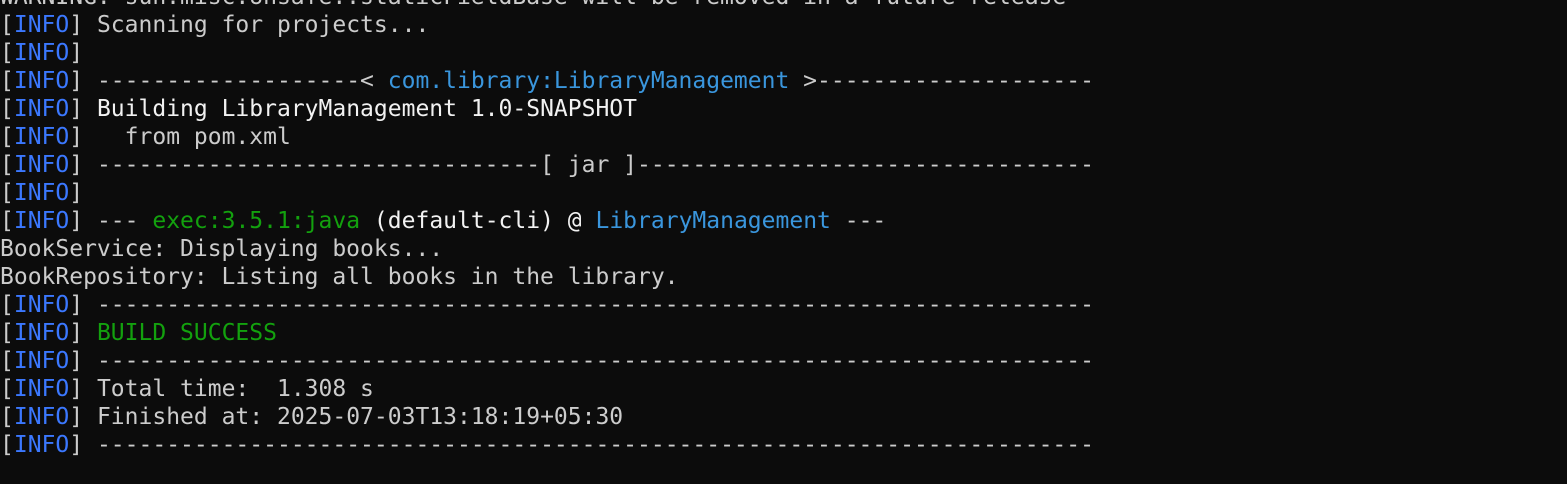 The height and width of the screenshot is (484, 1567). Describe the element at coordinates (547, 137) in the screenshot. I see `log-line-info: [INFO] from pom.xml` at that location.